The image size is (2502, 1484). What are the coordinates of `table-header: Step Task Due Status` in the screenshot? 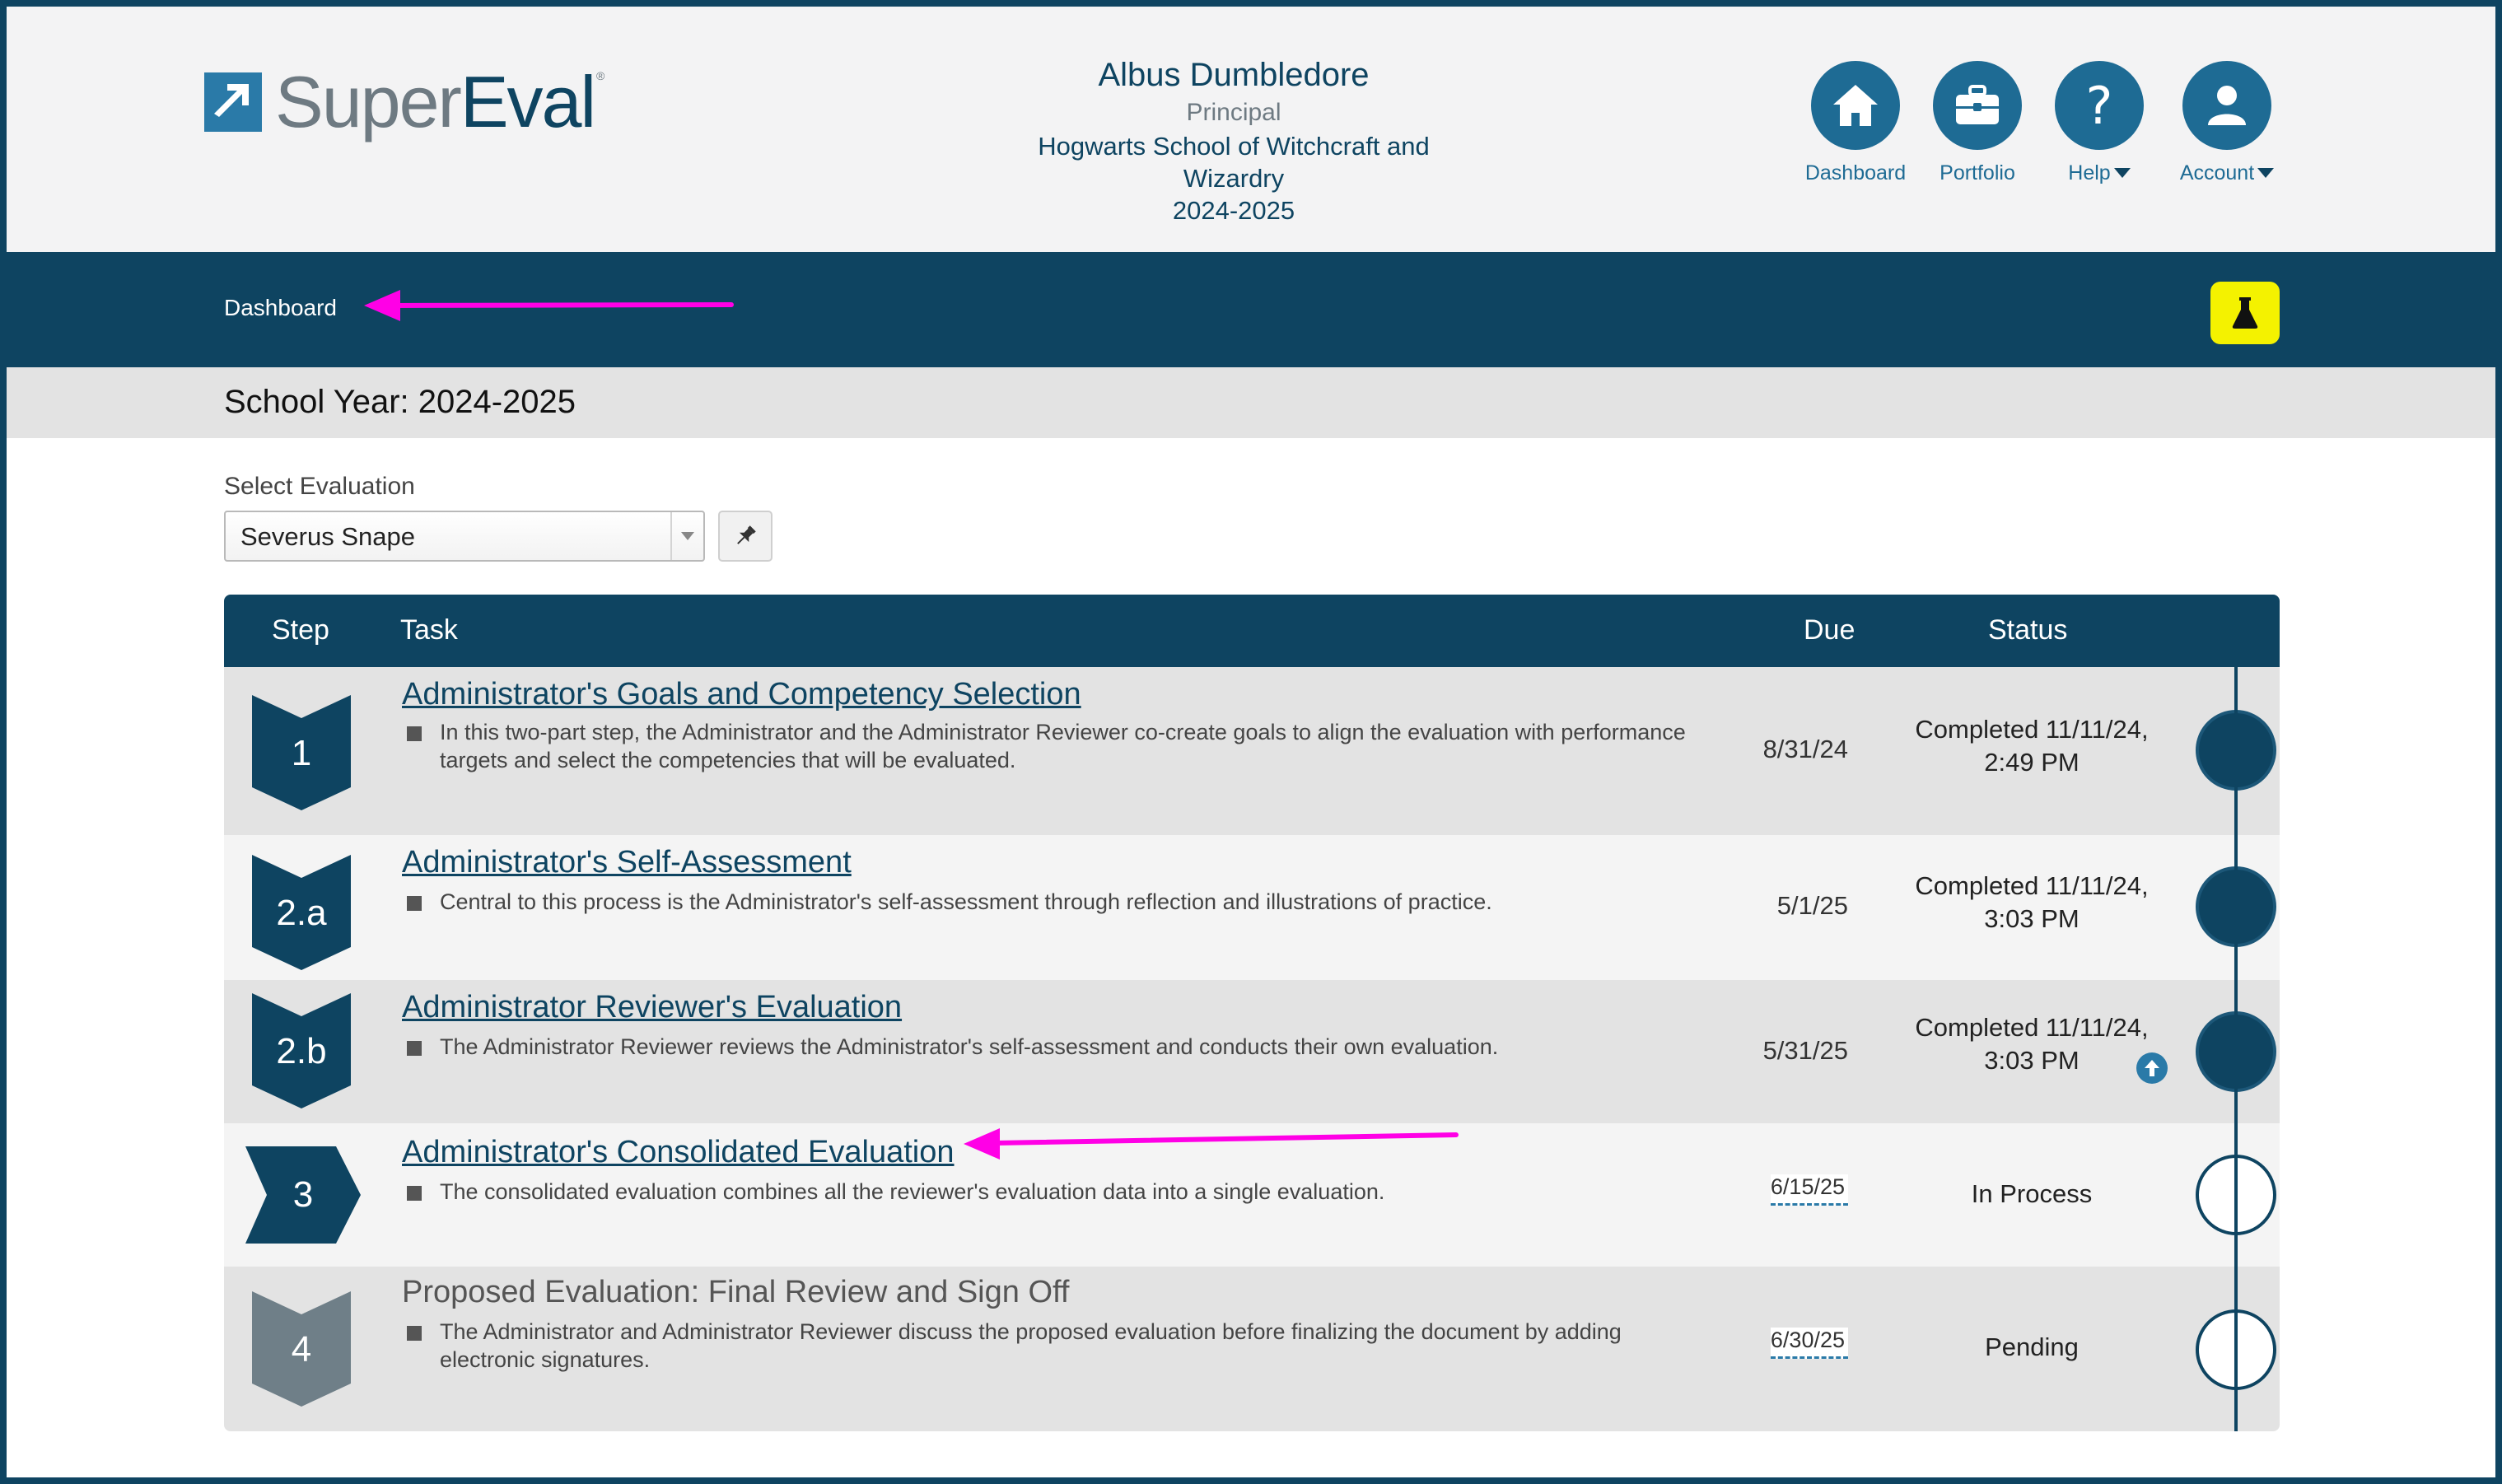 It's located at (1252, 631).